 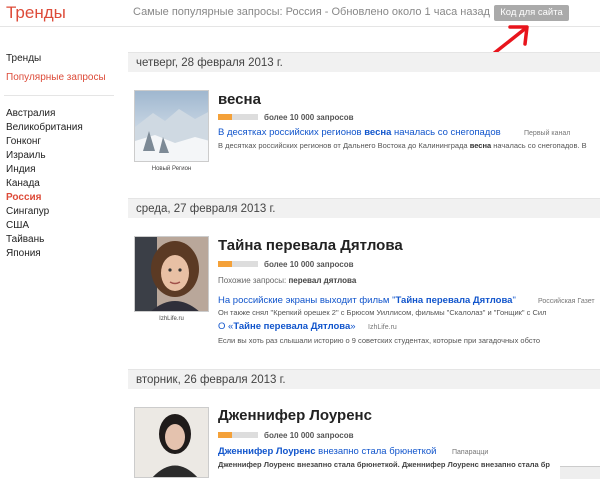 I want to click on news-source: Первый канал, so click(x=547, y=133).